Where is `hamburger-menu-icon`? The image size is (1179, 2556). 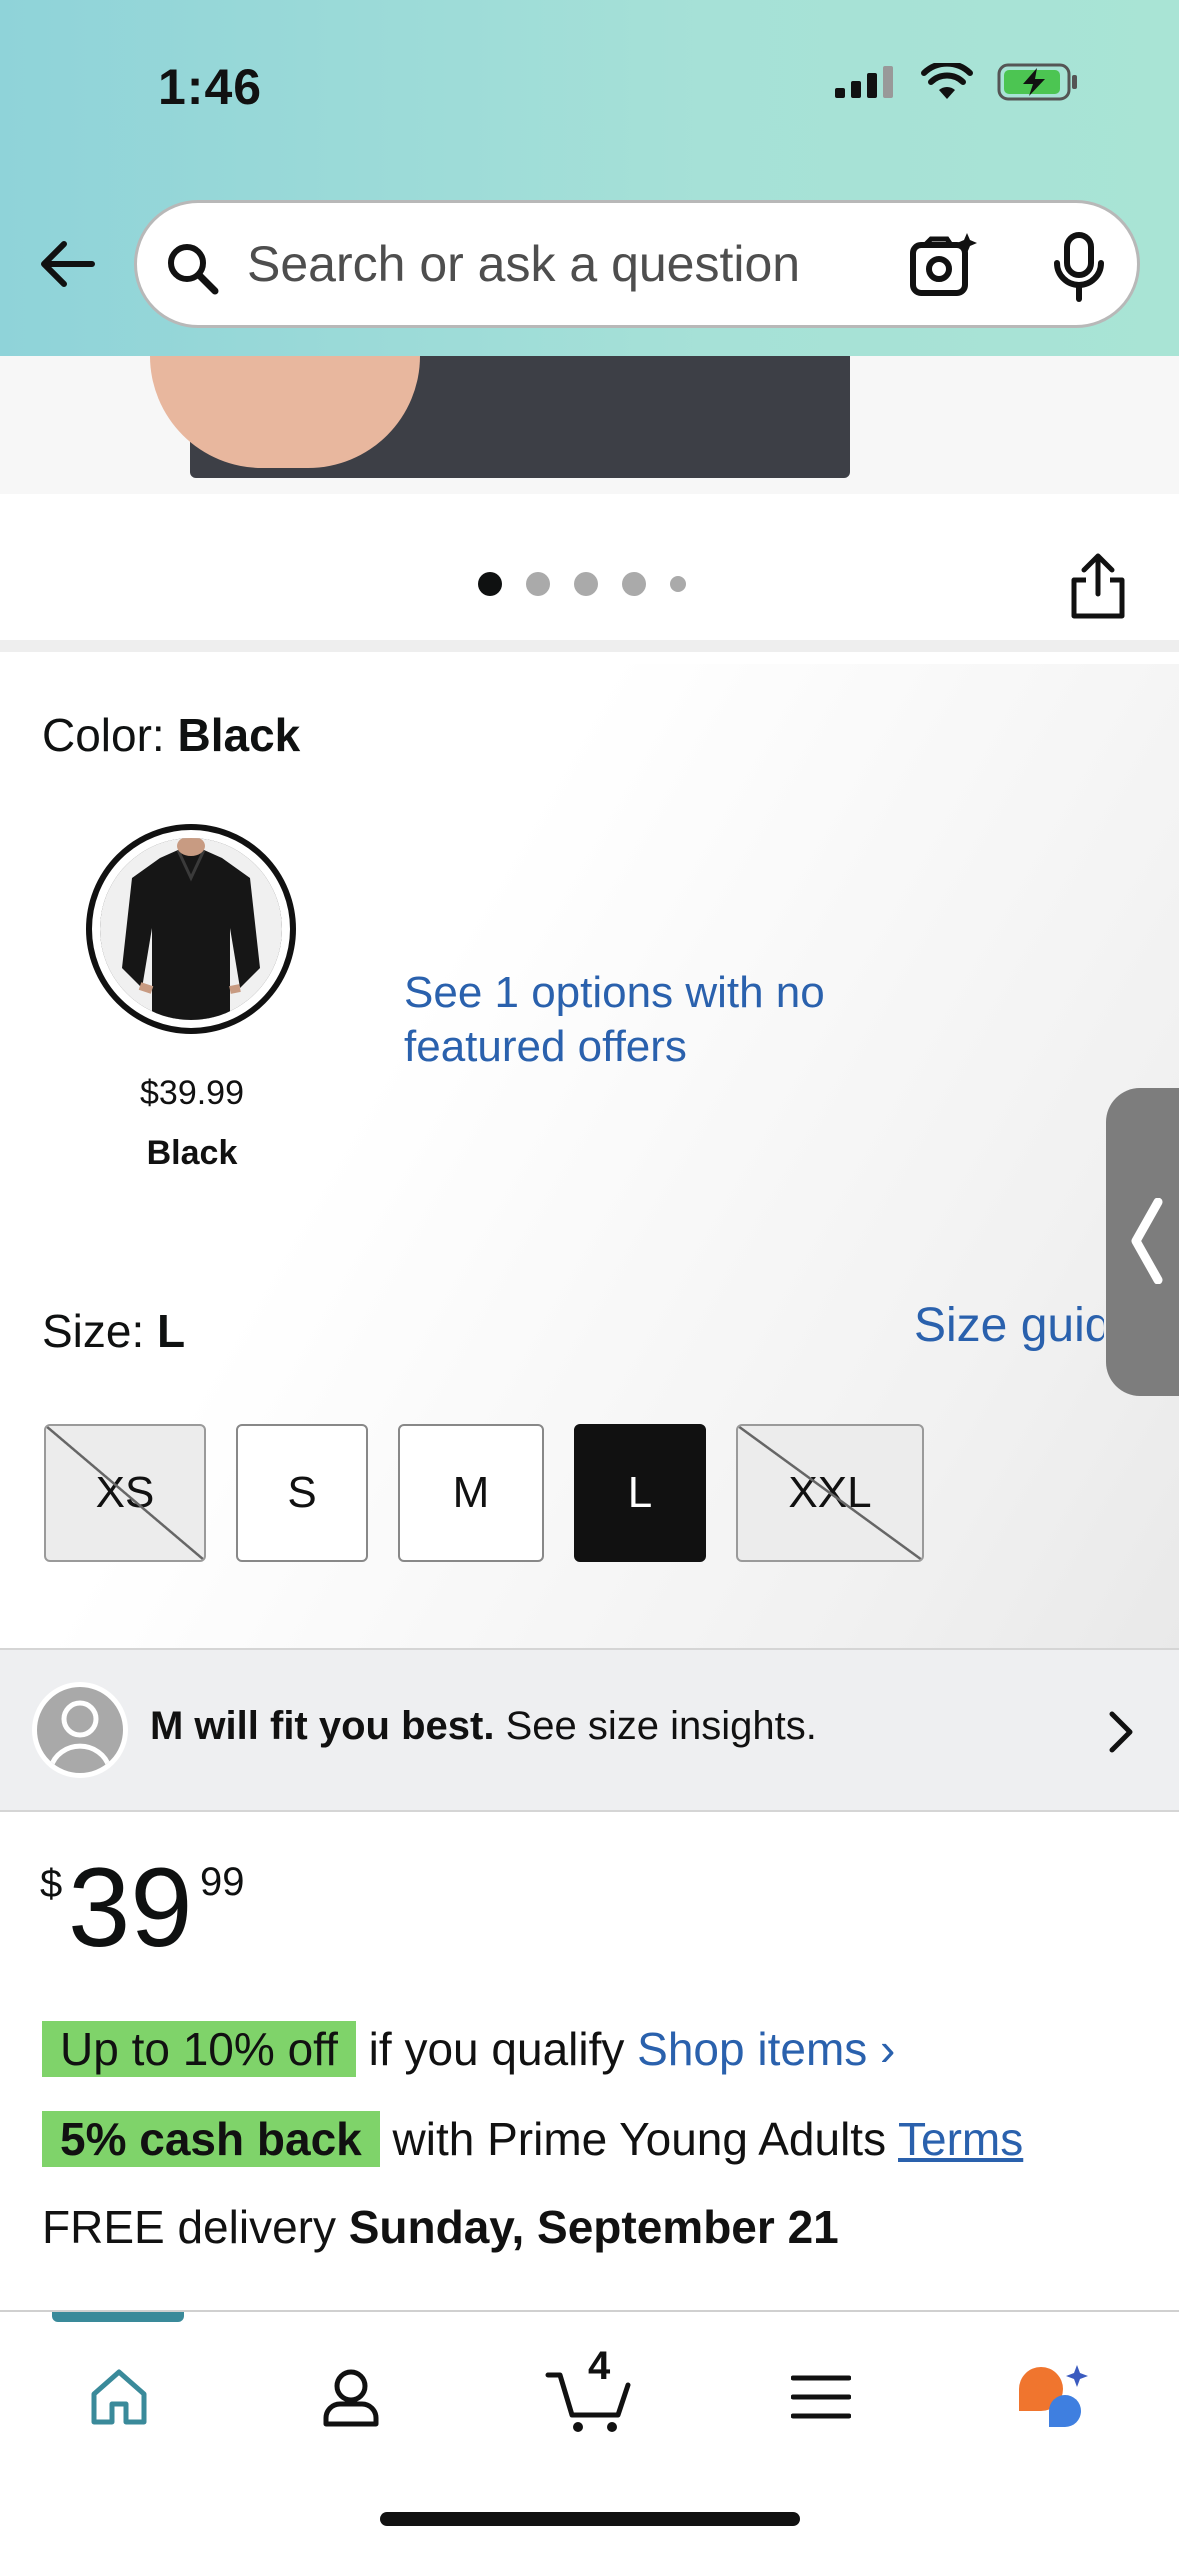
hamburger-menu-icon is located at coordinates (821, 2397).